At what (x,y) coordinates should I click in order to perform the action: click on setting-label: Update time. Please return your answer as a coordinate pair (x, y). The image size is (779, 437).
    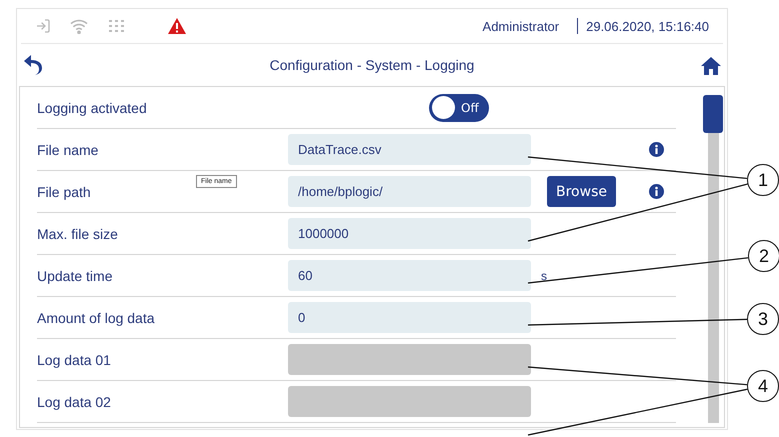
    Looking at the image, I should click on (75, 276).